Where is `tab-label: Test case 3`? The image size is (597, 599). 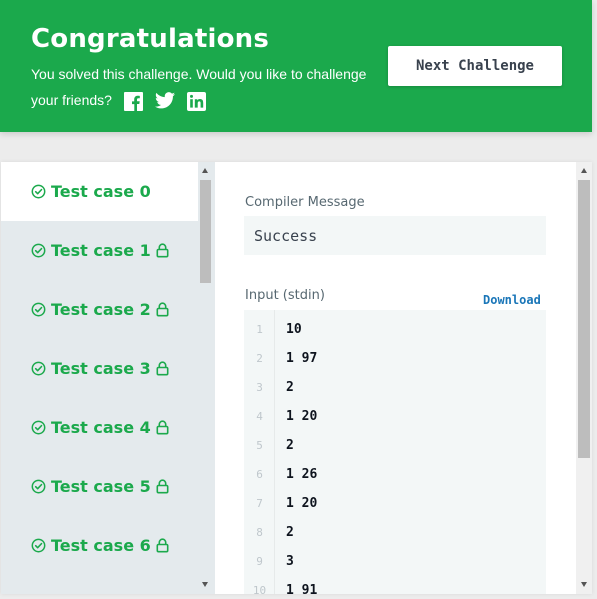 tab-label: Test case 3 is located at coordinates (101, 368).